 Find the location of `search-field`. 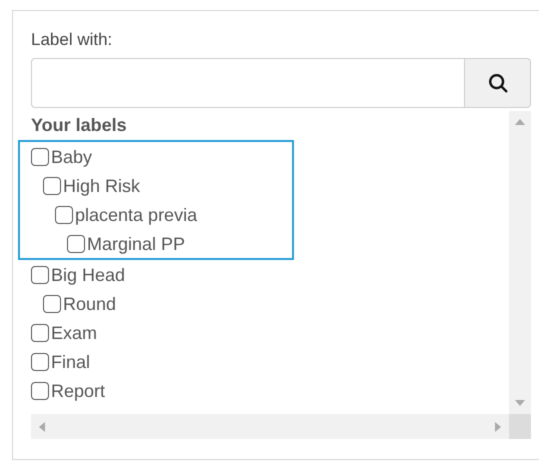

search-field is located at coordinates (248, 83).